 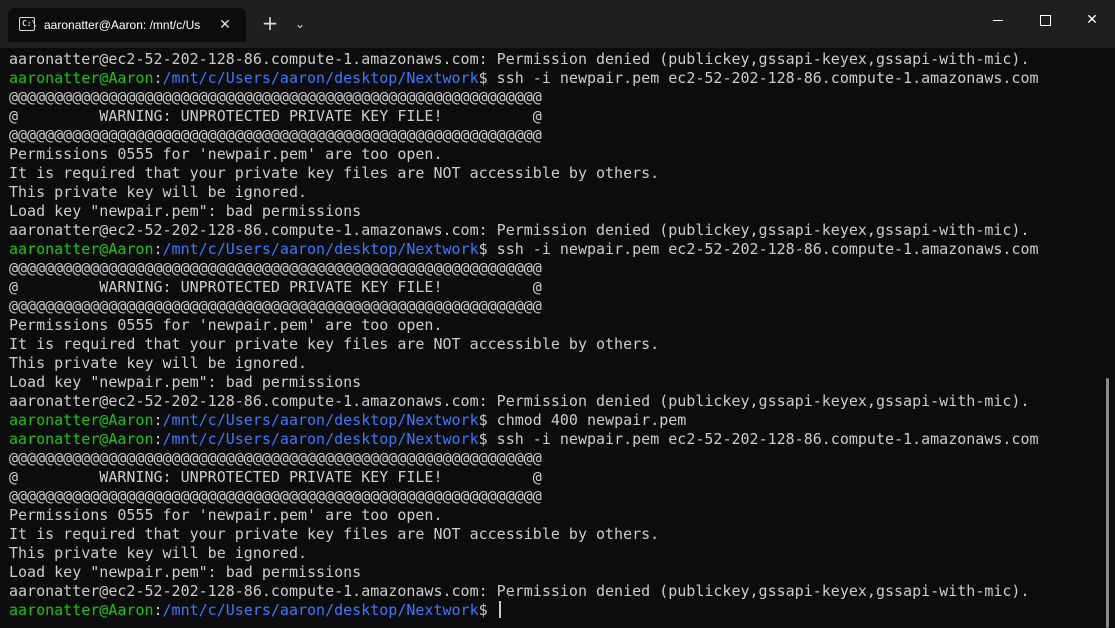 I want to click on tab-terminal: C:\ aaronatter@Aaron: /mnt/c/Us ✕, so click(x=127, y=25).